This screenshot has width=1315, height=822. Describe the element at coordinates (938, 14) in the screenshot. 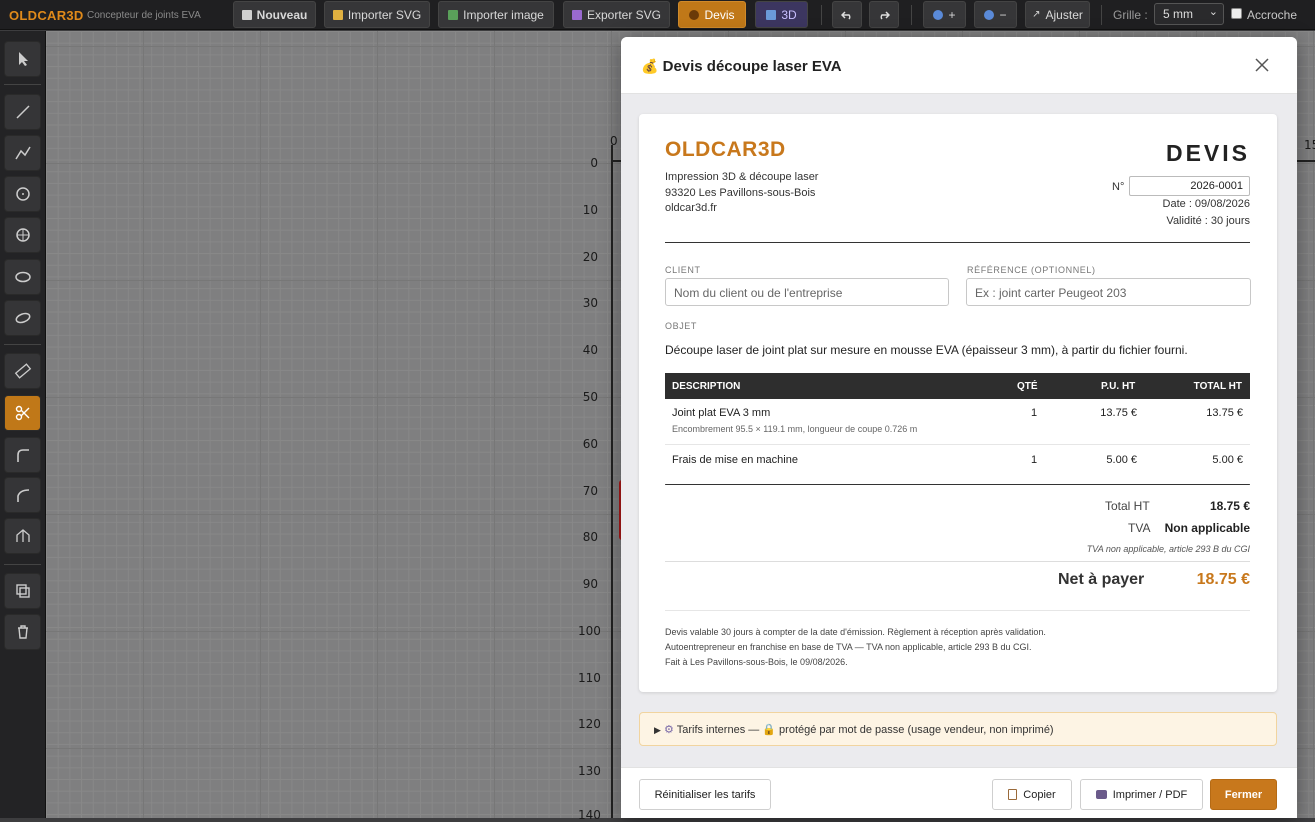

I see `magnifier-icon` at that location.